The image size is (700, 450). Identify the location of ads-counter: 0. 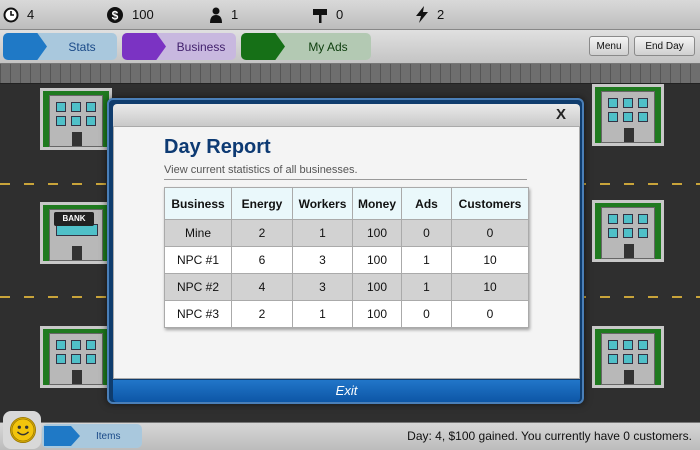
(362, 15).